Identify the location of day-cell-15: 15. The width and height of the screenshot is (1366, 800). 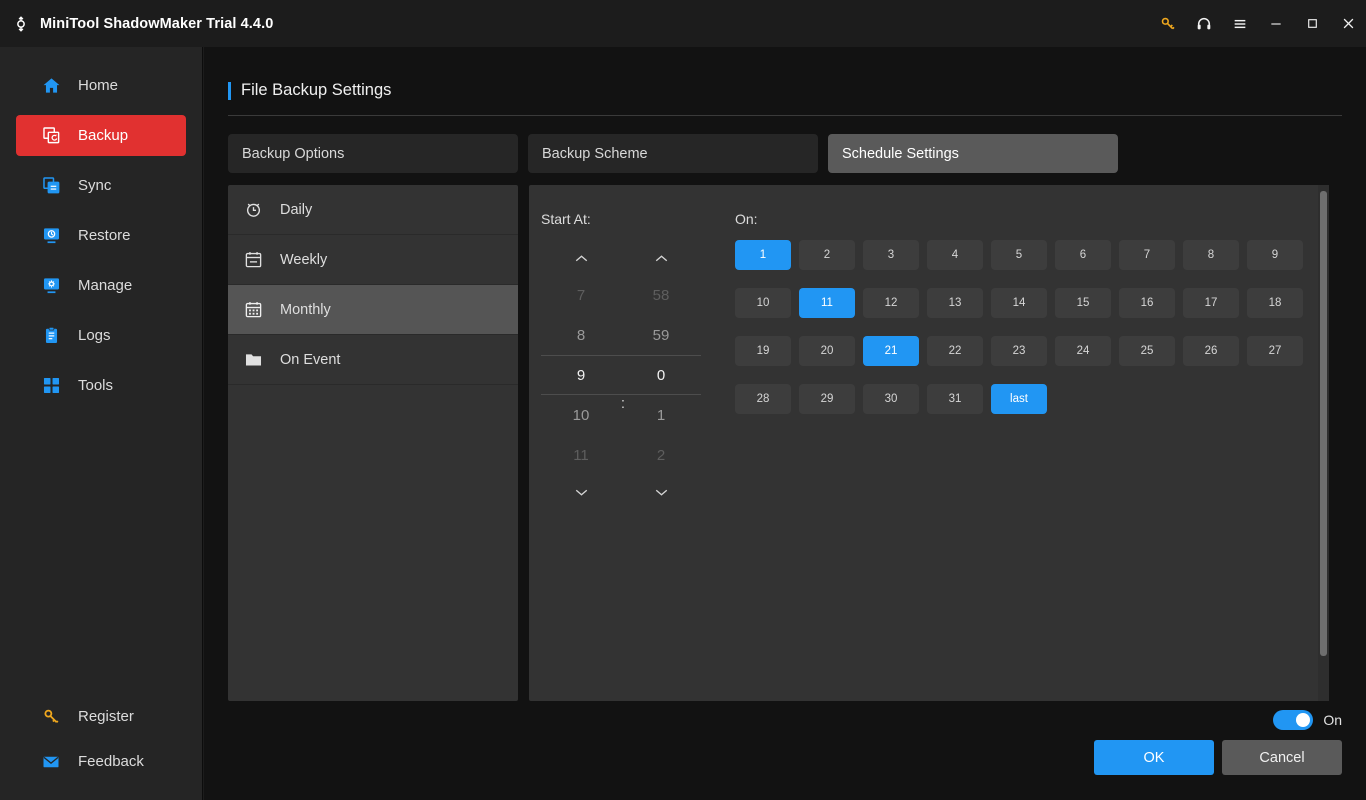
(1083, 303).